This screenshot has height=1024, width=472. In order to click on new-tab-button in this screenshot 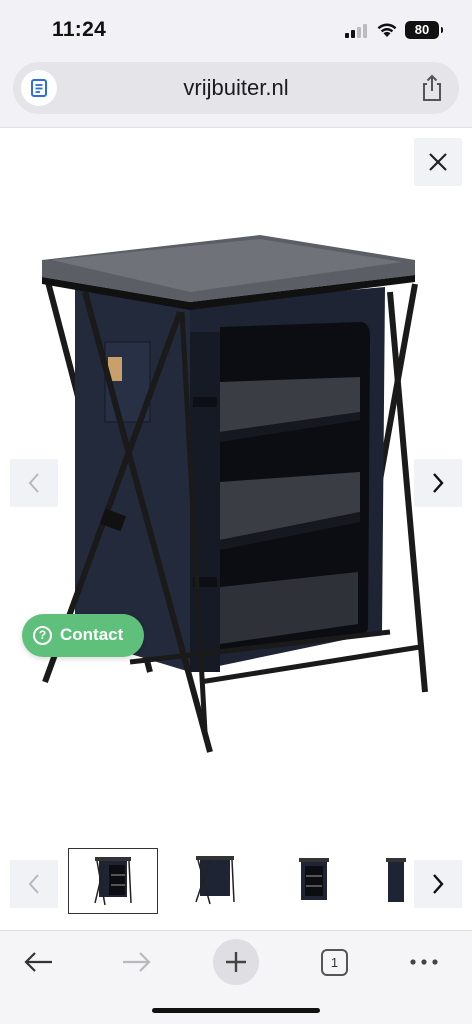, I will do `click(236, 962)`.